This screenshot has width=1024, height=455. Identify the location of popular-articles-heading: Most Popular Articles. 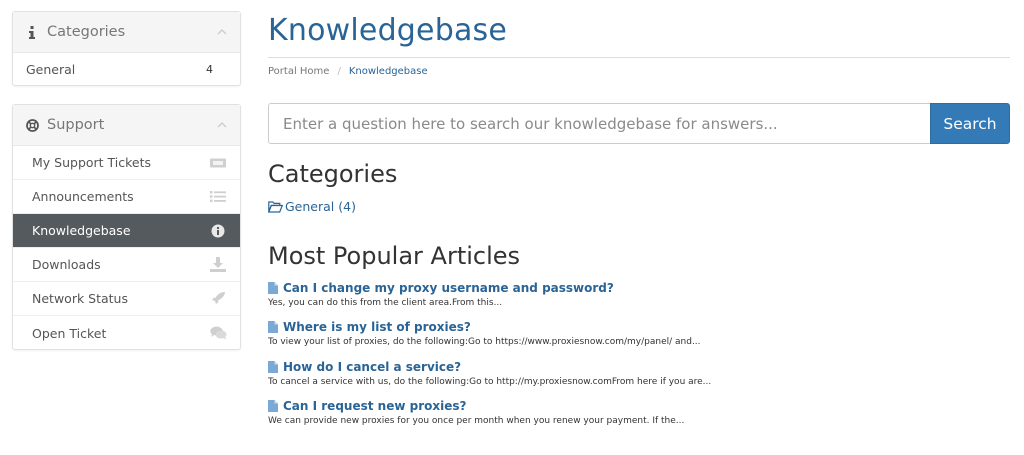
(394, 256).